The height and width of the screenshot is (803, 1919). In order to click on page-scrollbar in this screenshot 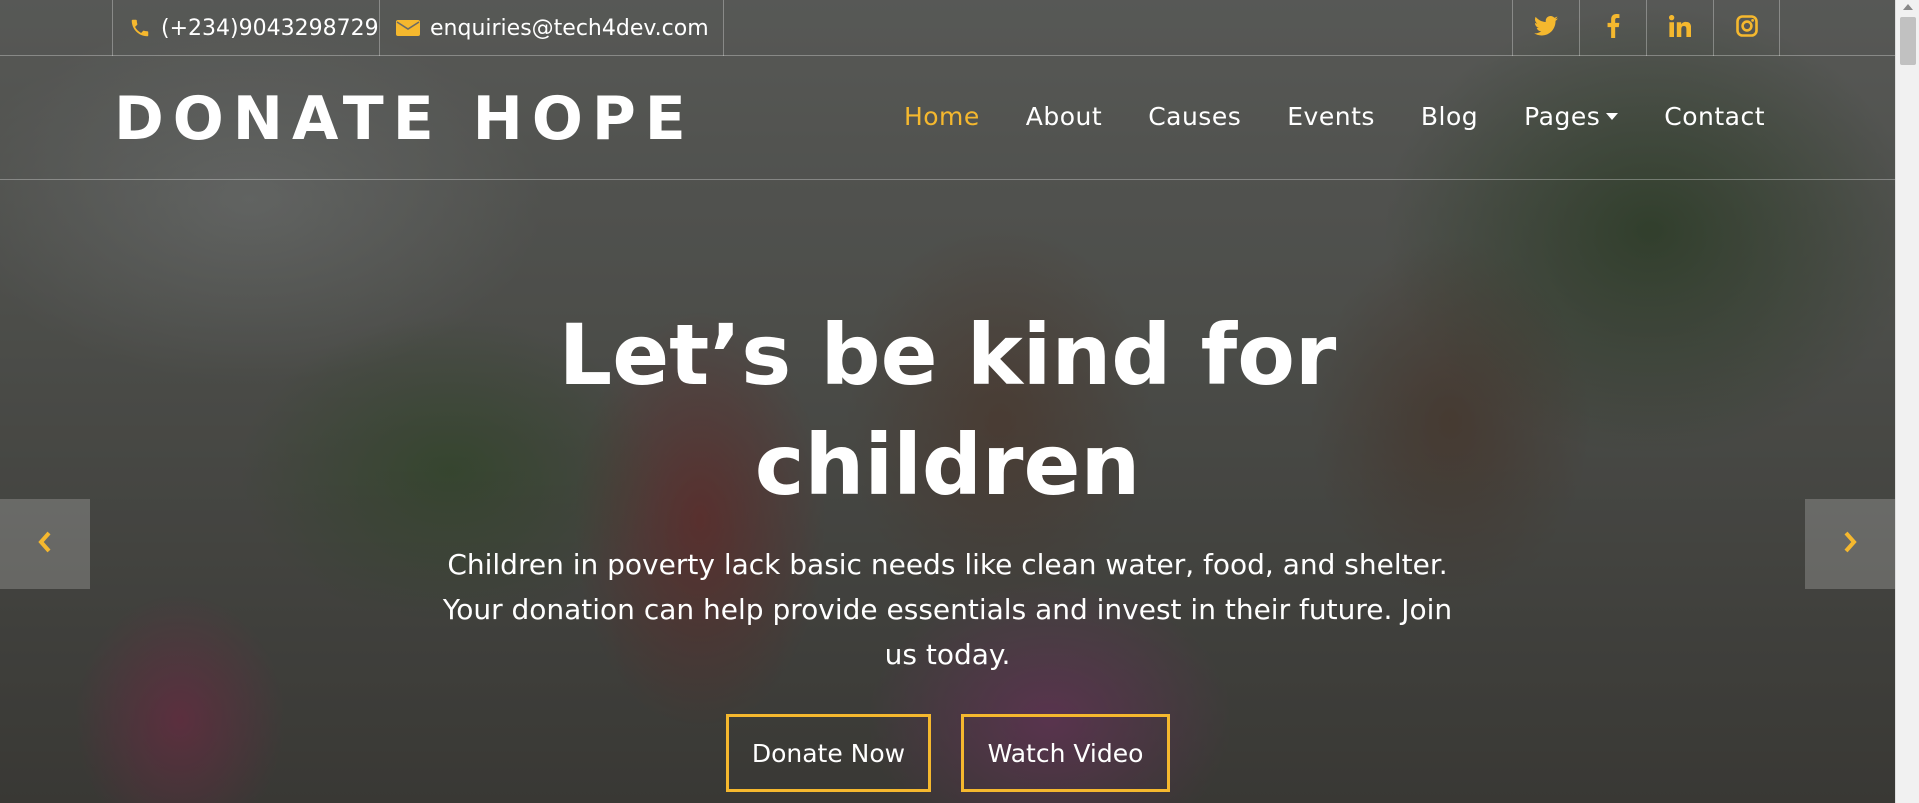, I will do `click(1907, 401)`.